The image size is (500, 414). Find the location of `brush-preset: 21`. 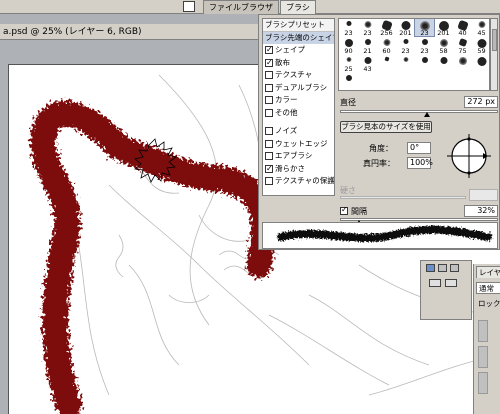

brush-preset: 21 is located at coordinates (367, 46).